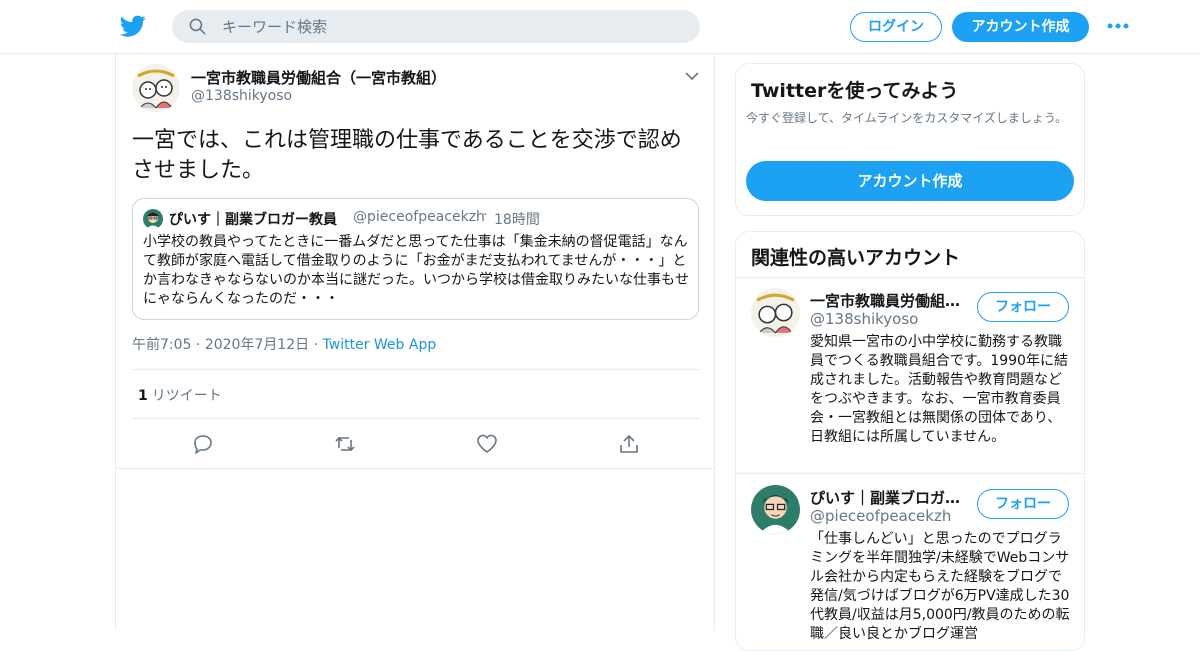  I want to click on tweet-meta: 午前7:05 · 2020年7月12日 · Twitter Web App, so click(284, 344).